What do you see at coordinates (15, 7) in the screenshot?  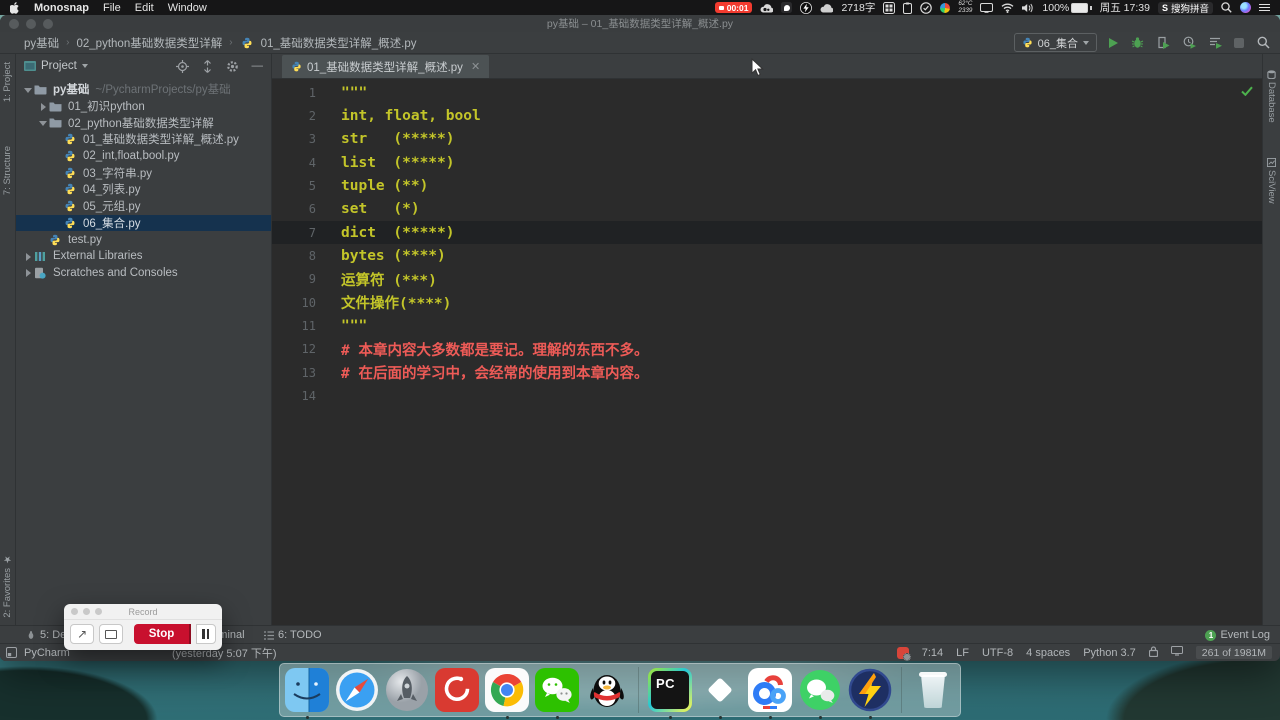 I see `apple-icon` at bounding box center [15, 7].